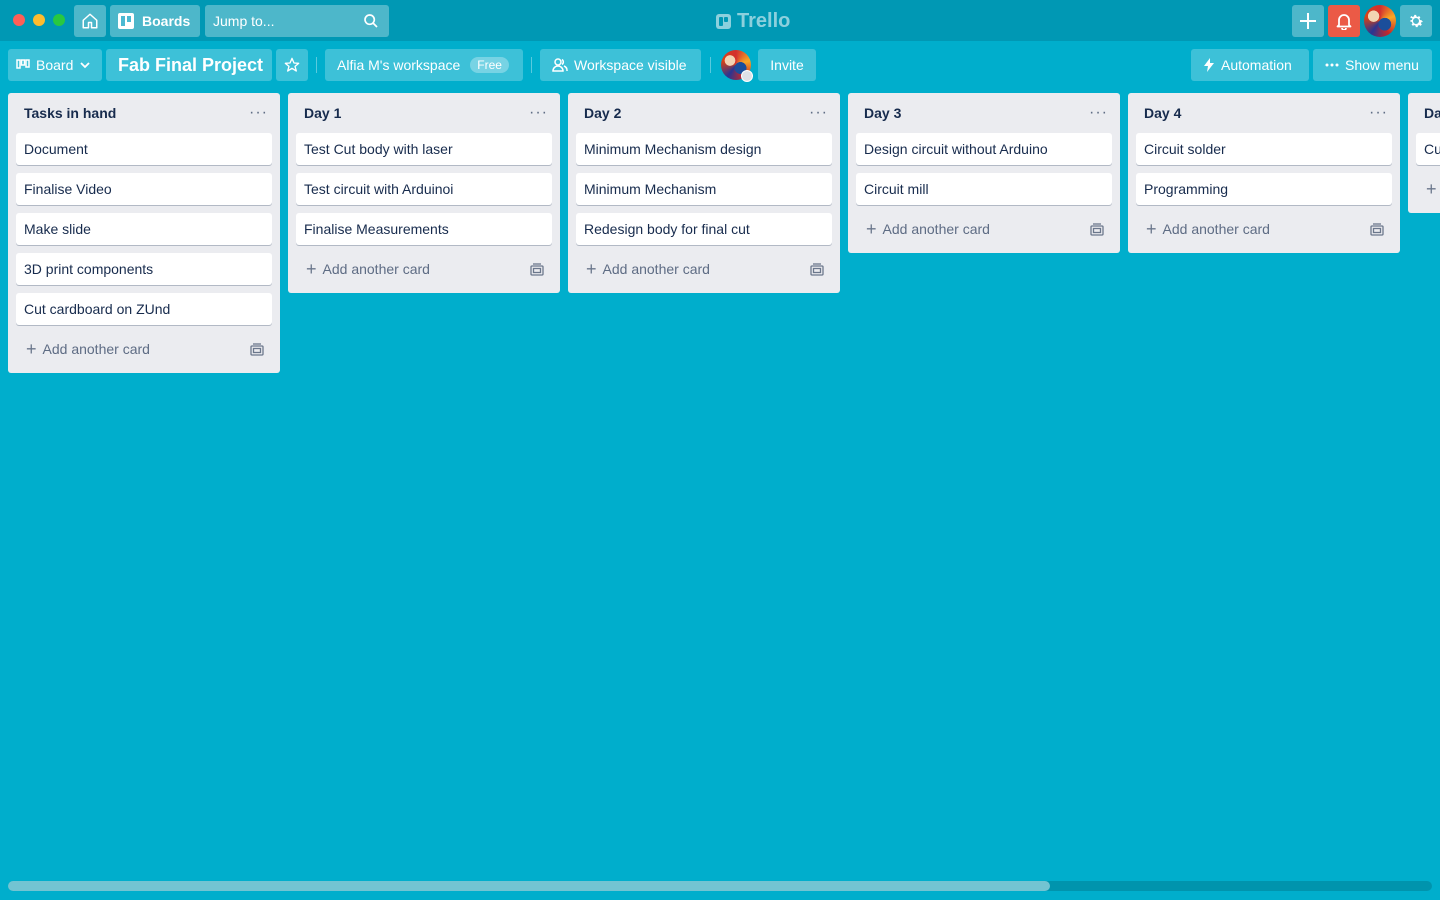  Describe the element at coordinates (737, 66) in the screenshot. I see `board-member-avatar` at that location.